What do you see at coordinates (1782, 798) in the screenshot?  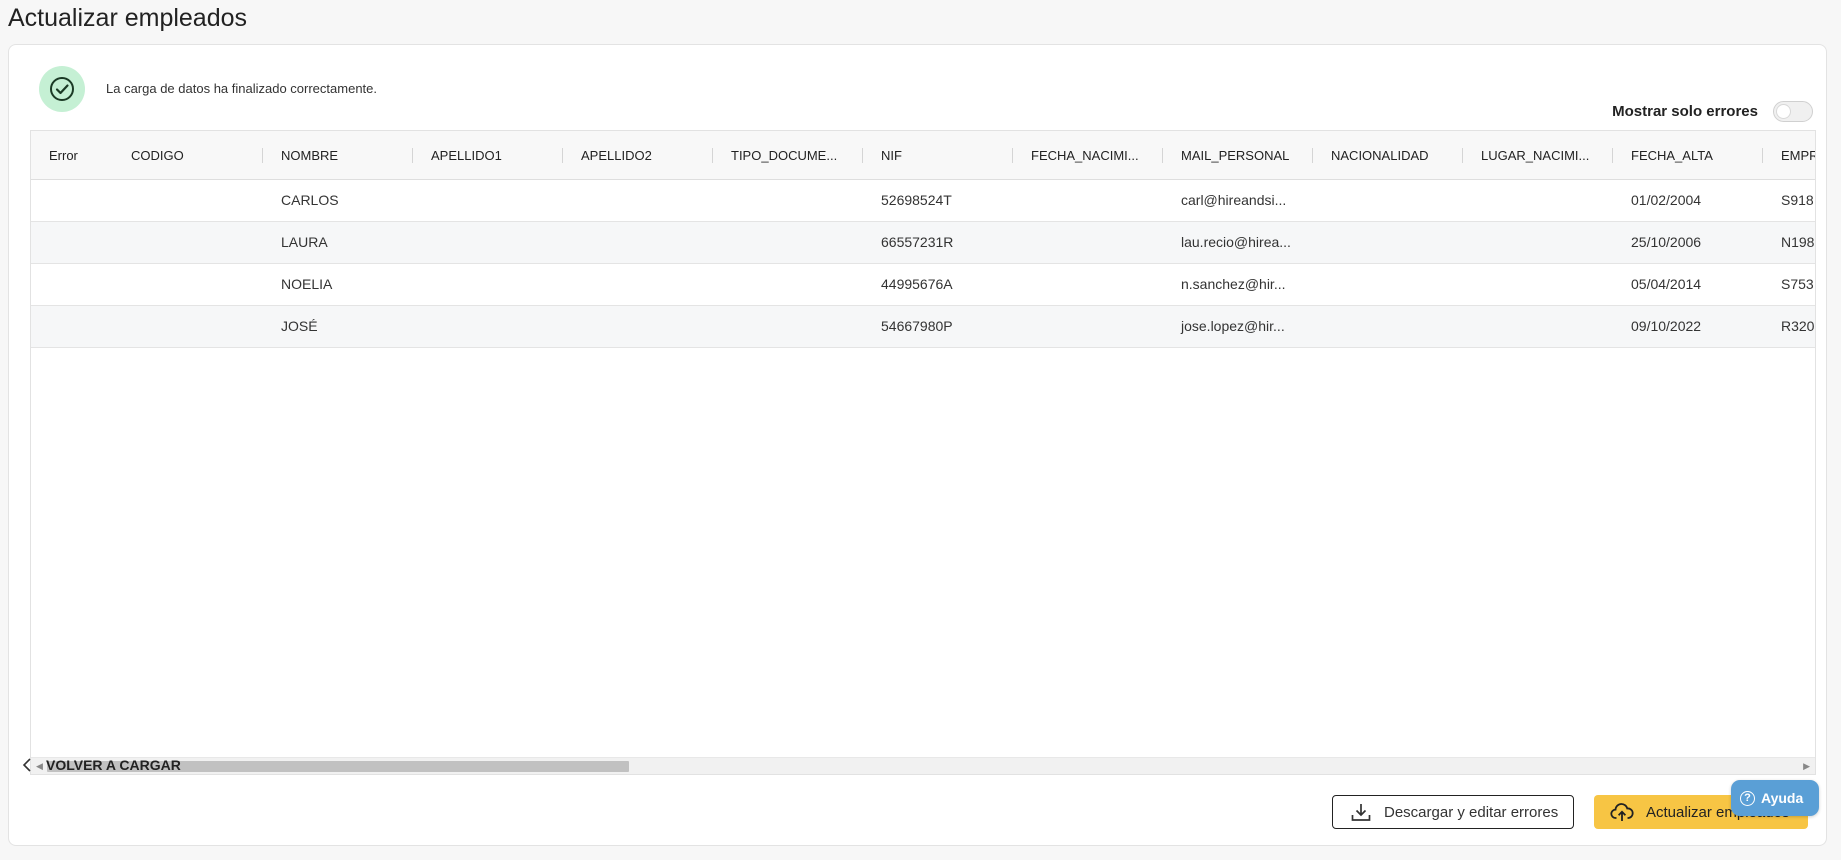 I see `help-label: Ayuda` at bounding box center [1782, 798].